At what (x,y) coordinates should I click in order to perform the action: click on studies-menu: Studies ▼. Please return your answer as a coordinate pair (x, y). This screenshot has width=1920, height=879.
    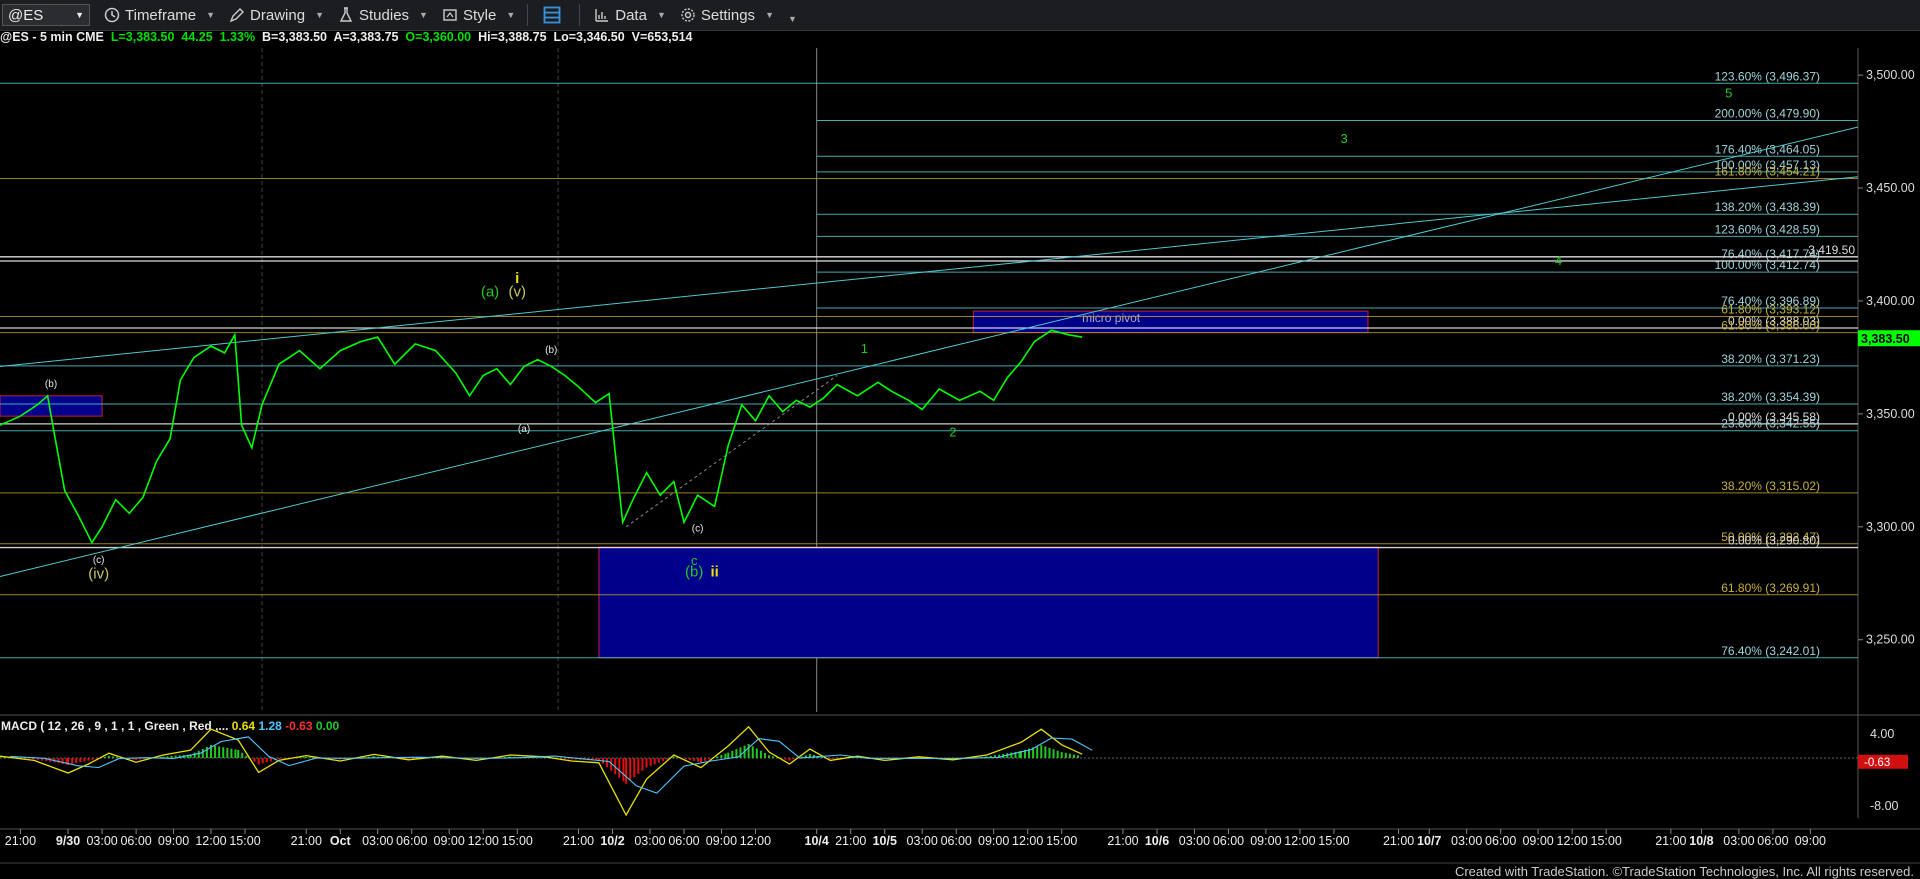
    Looking at the image, I should click on (383, 15).